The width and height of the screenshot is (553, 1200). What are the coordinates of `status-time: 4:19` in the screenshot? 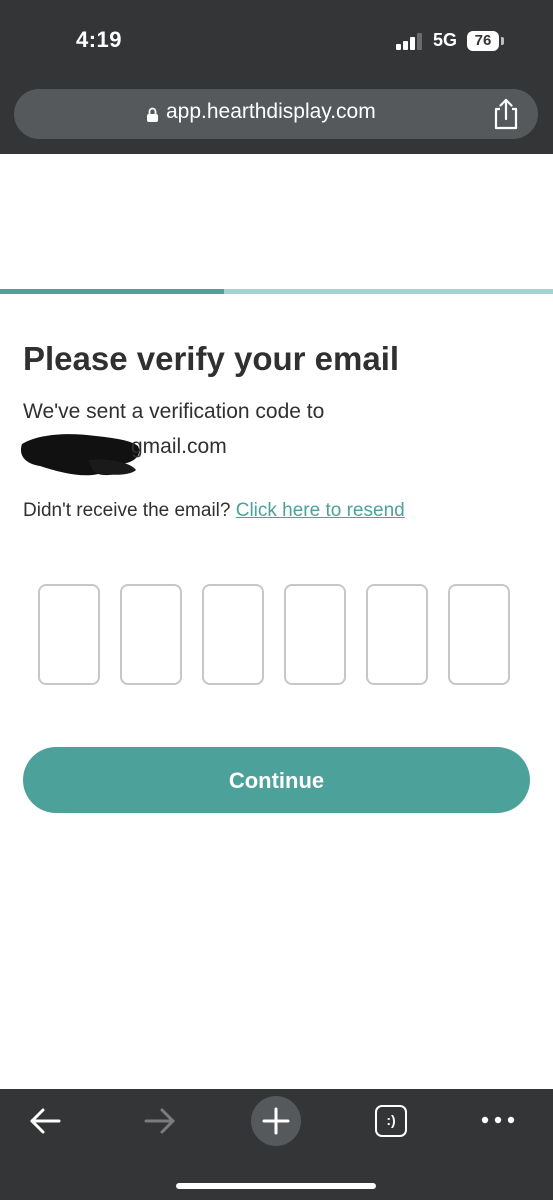 It's located at (99, 39).